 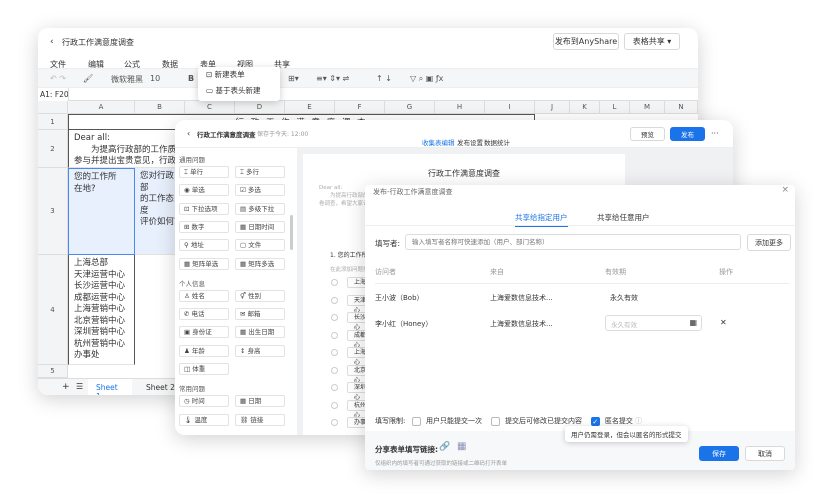 What do you see at coordinates (332, 78) in the screenshot?
I see `align-icon: ≡▾ ⇕▾ ⇌` at bounding box center [332, 78].